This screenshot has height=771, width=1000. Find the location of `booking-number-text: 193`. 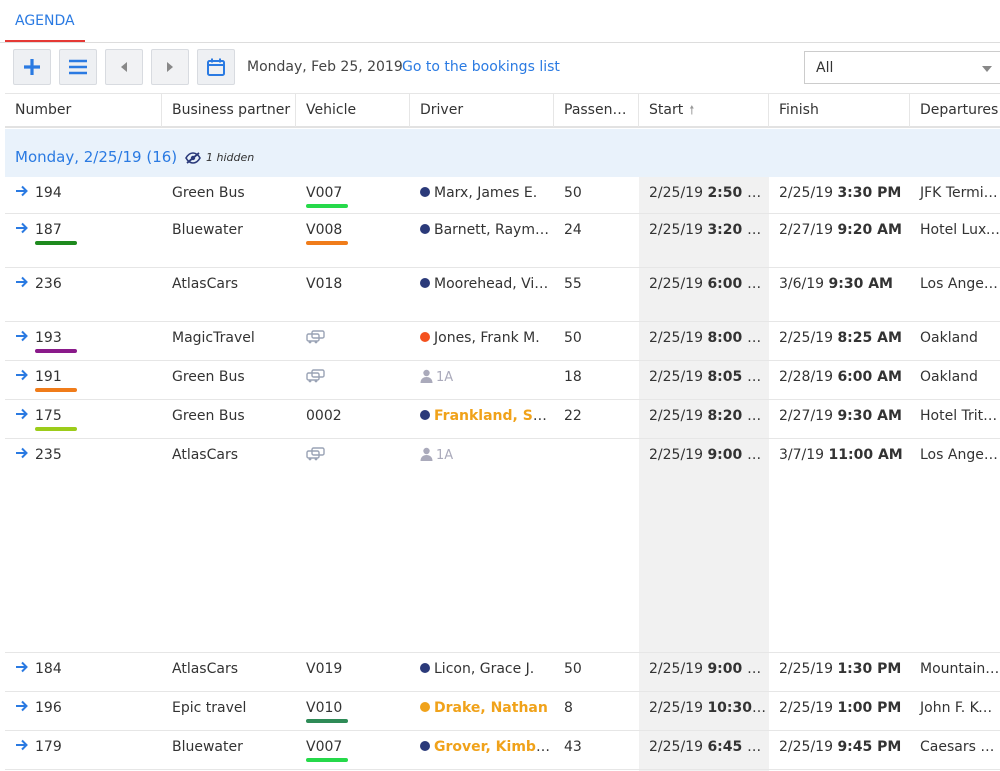

booking-number-text: 193 is located at coordinates (48, 338).